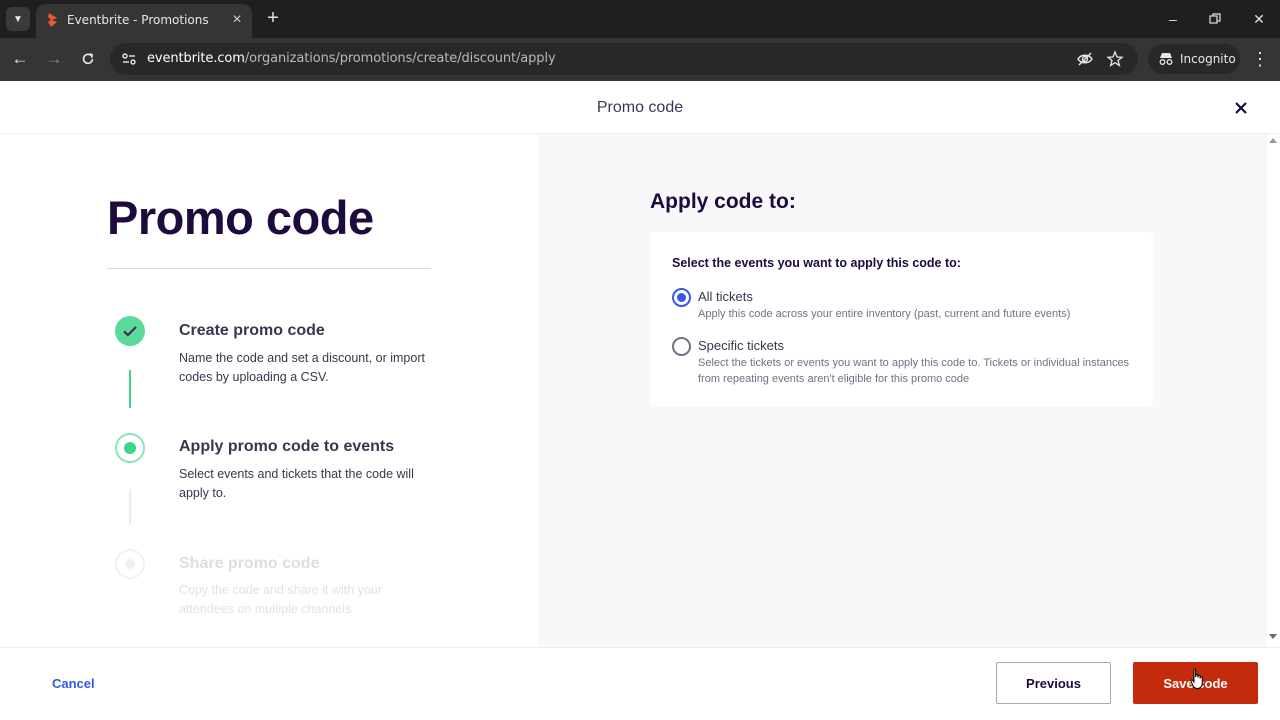  Describe the element at coordinates (1085, 59) in the screenshot. I see `eye-off-icon` at that location.